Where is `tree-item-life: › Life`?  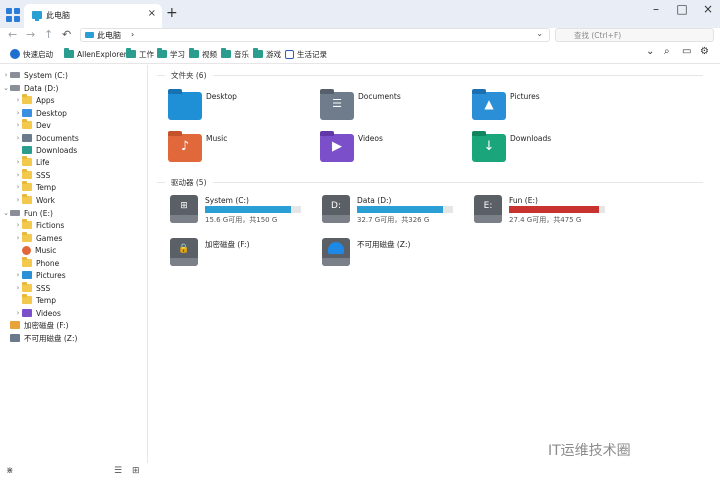
tree-item-life: › Life is located at coordinates (32, 162).